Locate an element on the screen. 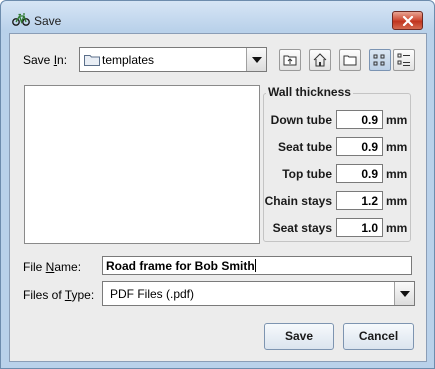 This screenshot has width=435, height=369. window-title: Save is located at coordinates (48, 21).